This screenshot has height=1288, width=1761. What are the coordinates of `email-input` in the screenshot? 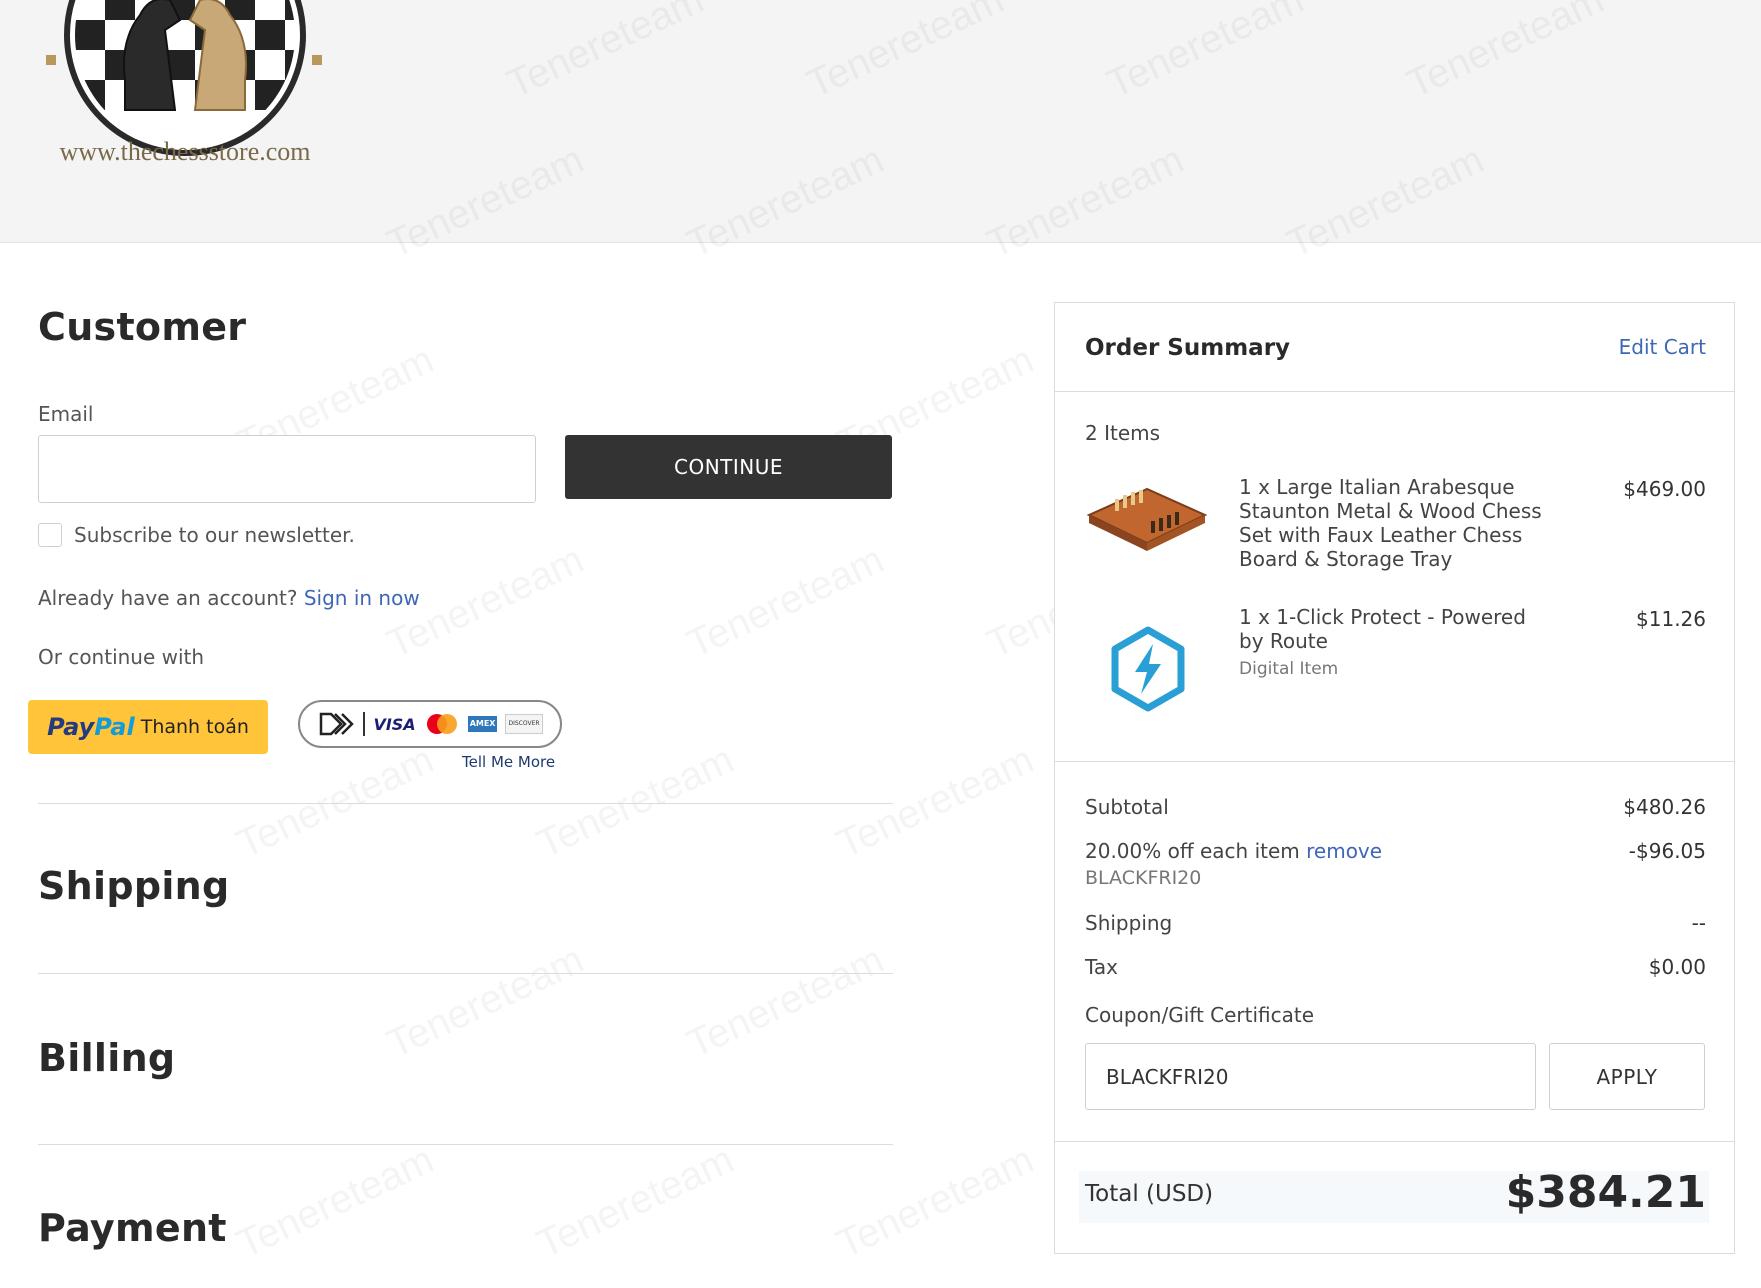 It's located at (287, 469).